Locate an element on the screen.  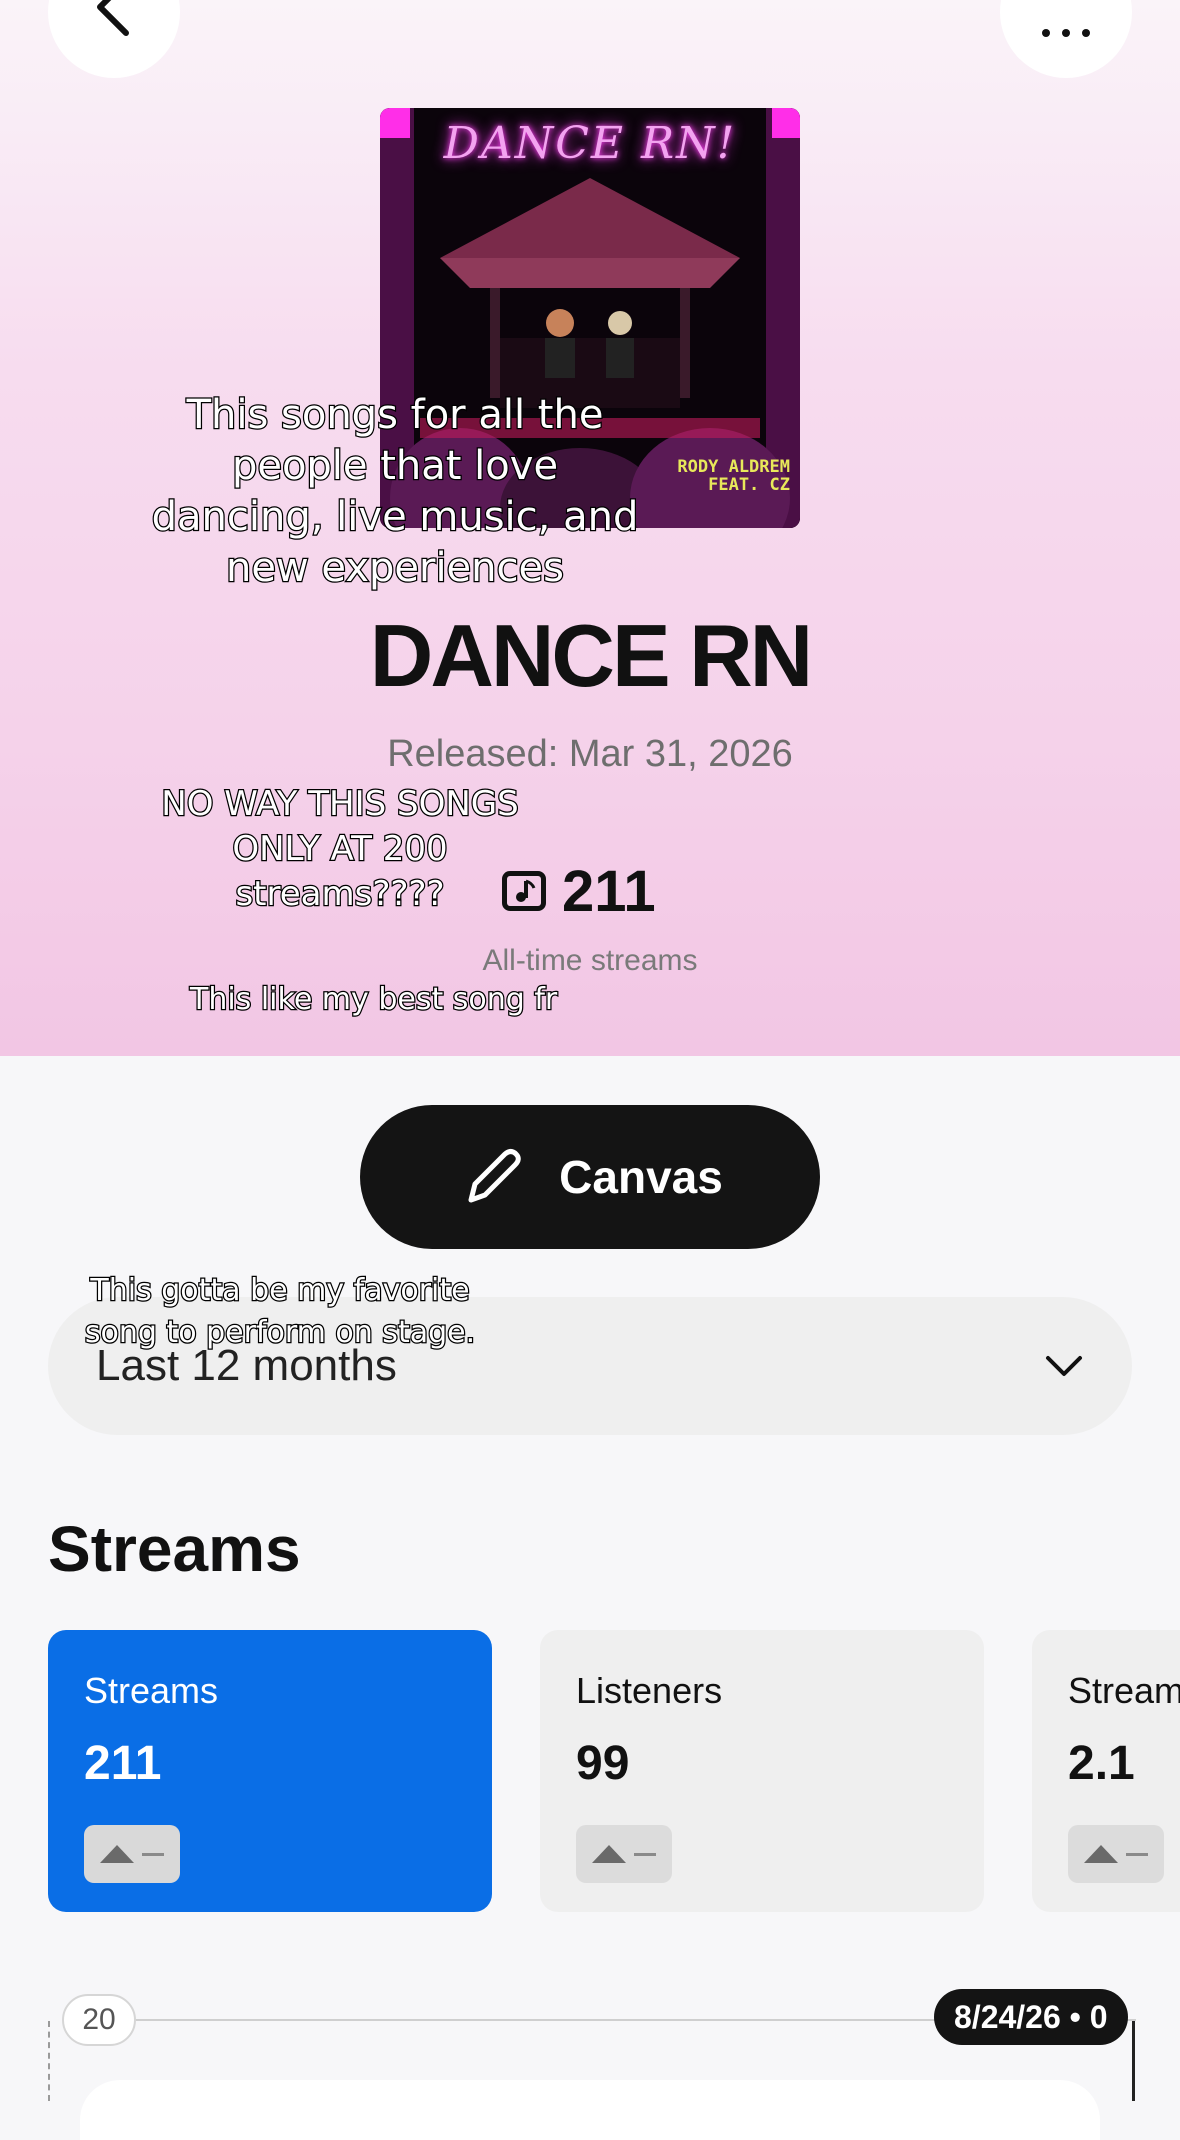
stat-card-value: 211 is located at coordinates (123, 1763).